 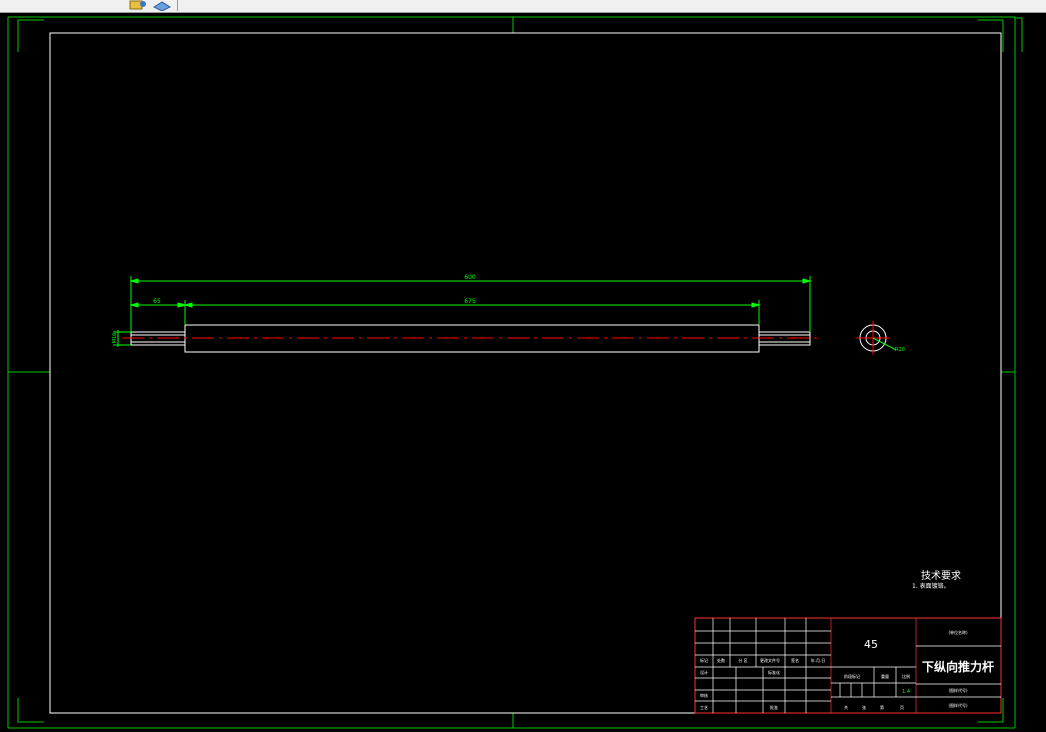 I want to click on header-date: 年.月.日, so click(x=818, y=660).